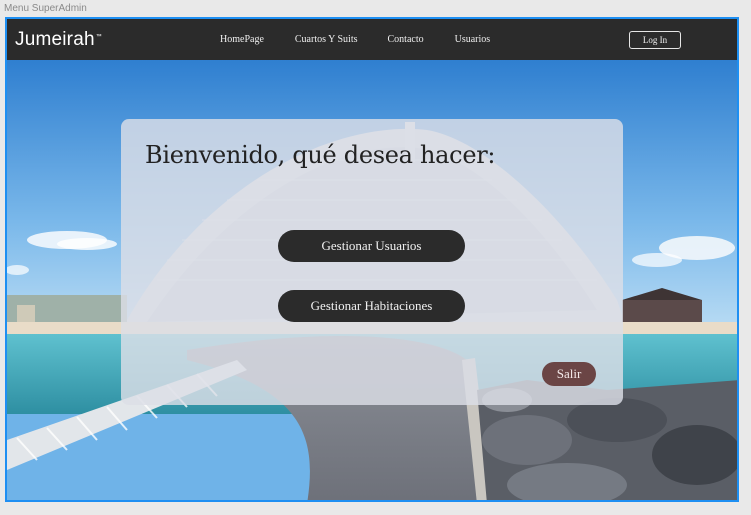 The image size is (751, 515). Describe the element at coordinates (320, 155) in the screenshot. I see `welcome-title: Bienvenido, qué desea hacer:` at that location.